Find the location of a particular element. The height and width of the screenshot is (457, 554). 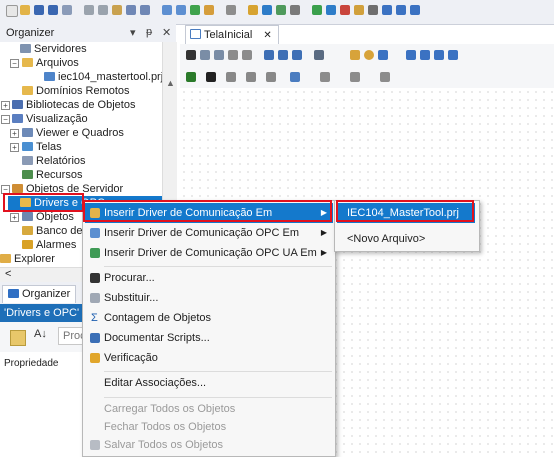

tab-label: Organizer is located at coordinates (46, 294).